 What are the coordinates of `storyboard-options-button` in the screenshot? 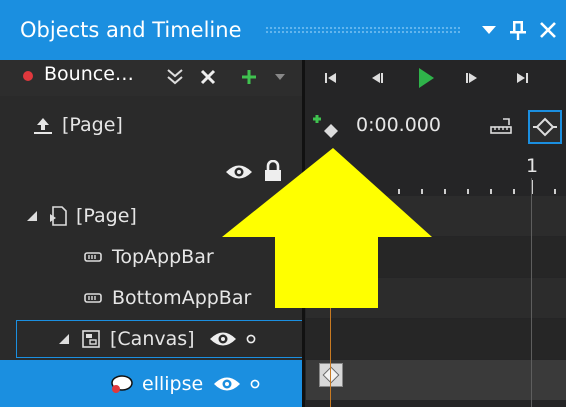 It's located at (175, 77).